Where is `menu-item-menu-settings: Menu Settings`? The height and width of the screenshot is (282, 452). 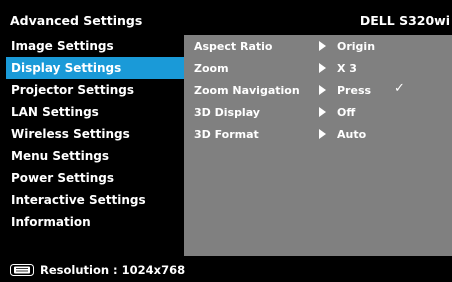
menu-item-menu-settings: Menu Settings is located at coordinates (95, 156).